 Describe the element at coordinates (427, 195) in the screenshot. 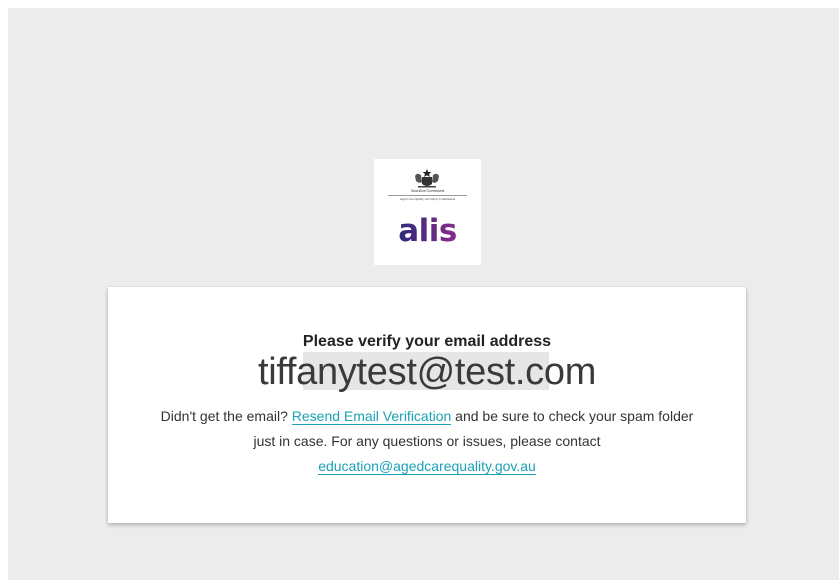

I see `logo-divider` at that location.